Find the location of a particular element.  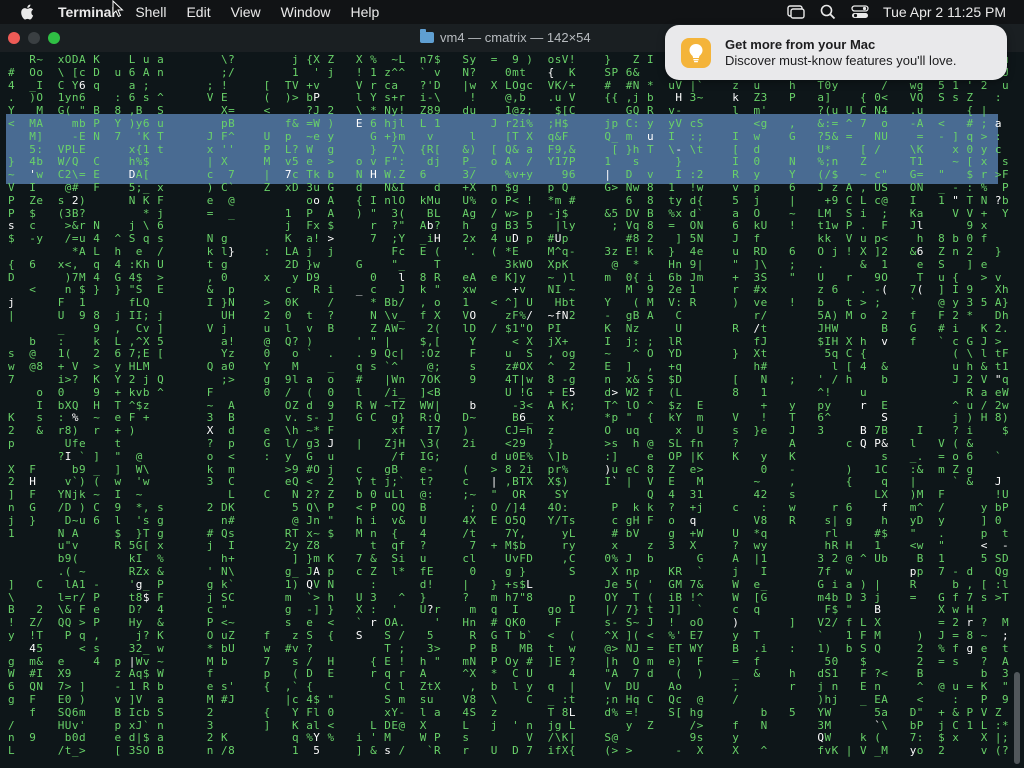

matrix-glyph: $ is located at coordinates (146, 674).